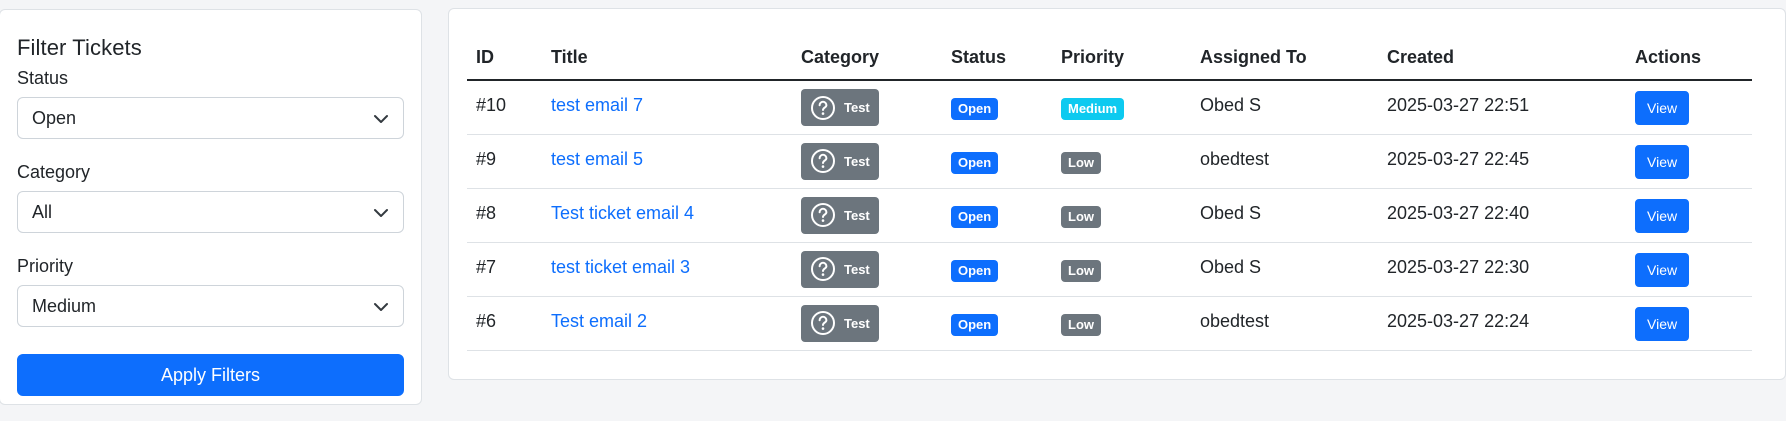  Describe the element at coordinates (45, 266) in the screenshot. I see `priority-label: Priority` at that location.